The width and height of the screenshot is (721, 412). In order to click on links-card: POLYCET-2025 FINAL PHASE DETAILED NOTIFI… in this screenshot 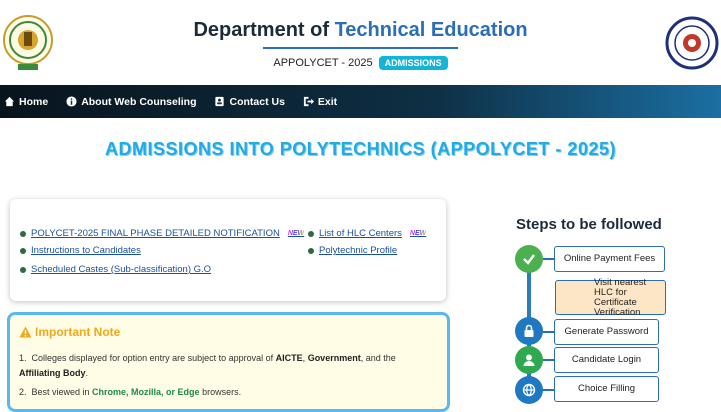, I will do `click(228, 250)`.